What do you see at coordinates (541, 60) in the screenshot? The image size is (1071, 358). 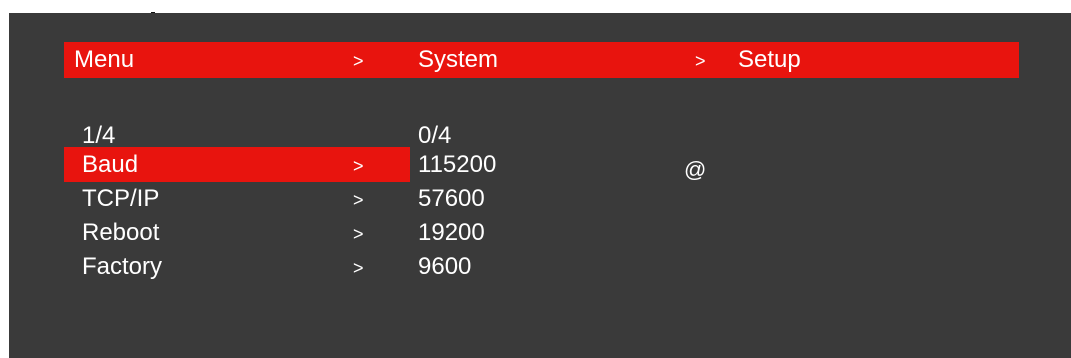 I see `breadcrumb-bar` at bounding box center [541, 60].